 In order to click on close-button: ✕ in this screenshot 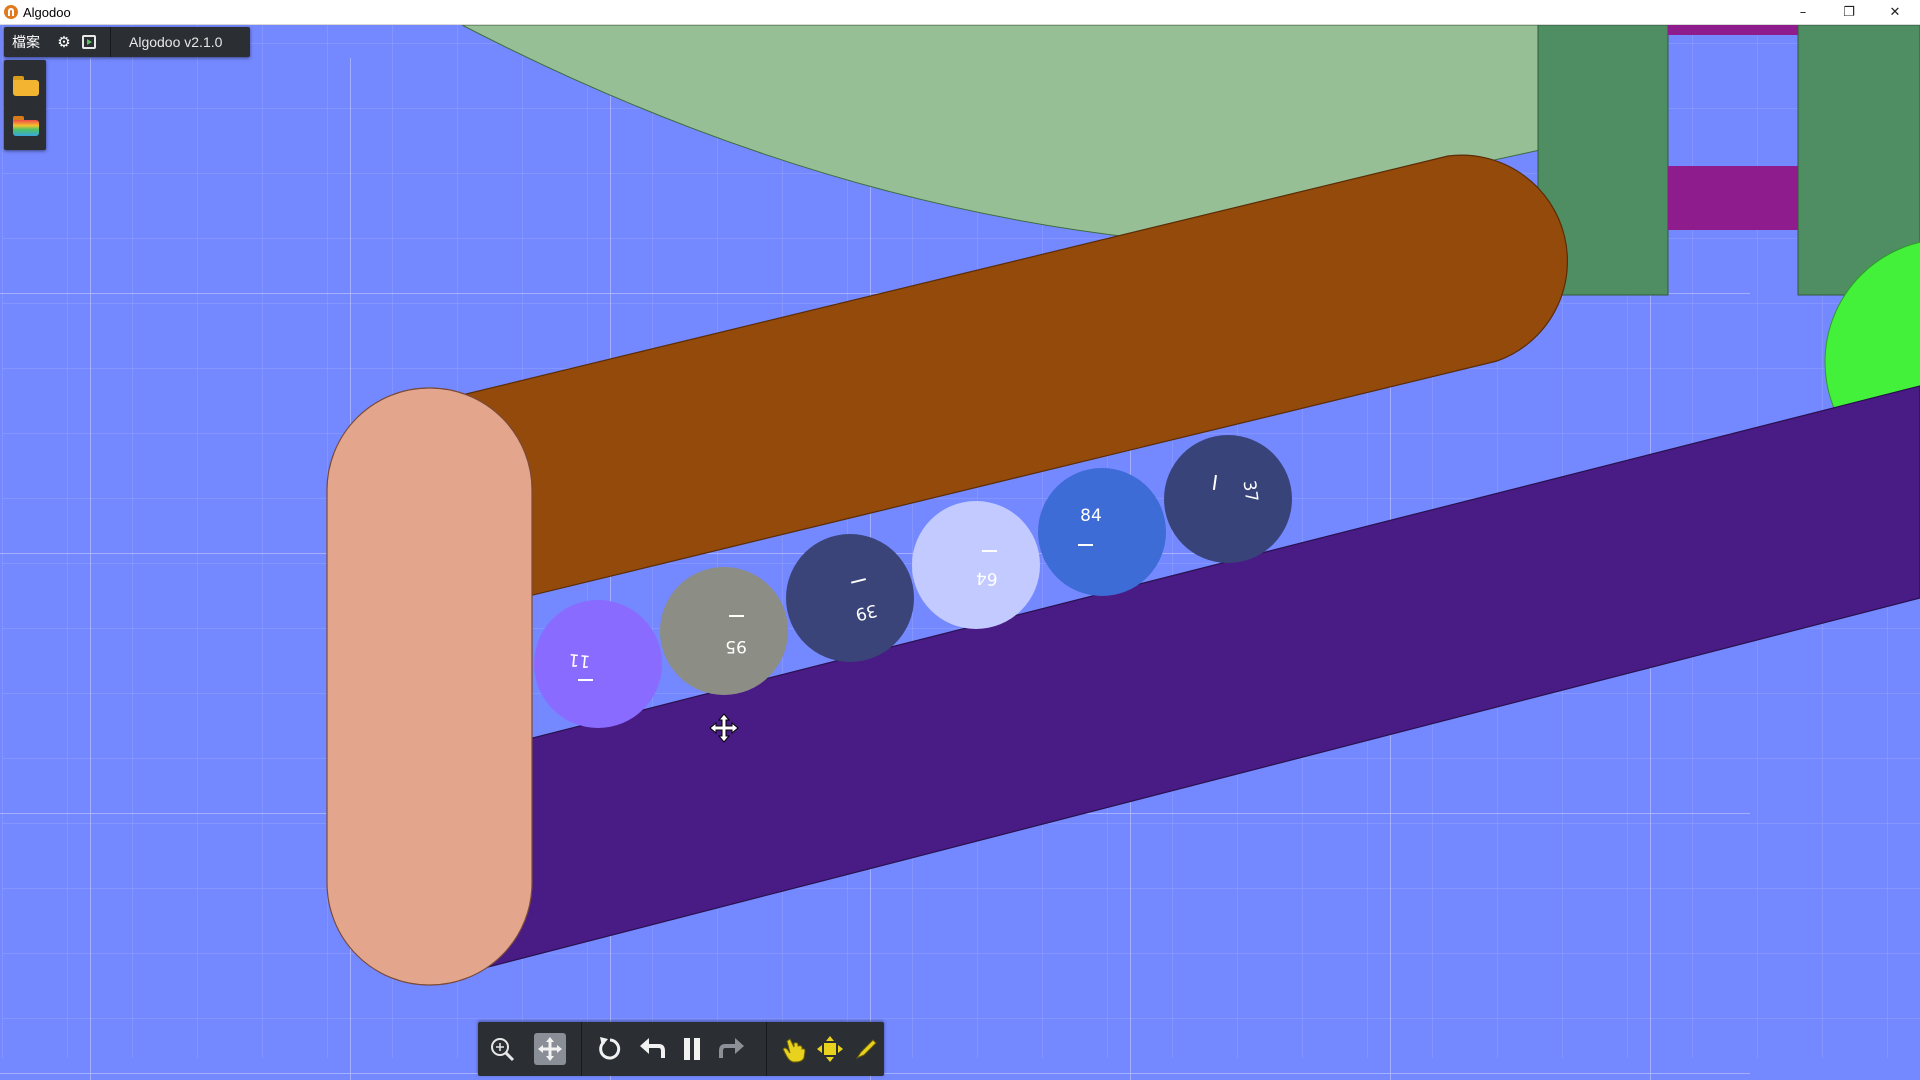, I will do `click(1895, 12)`.